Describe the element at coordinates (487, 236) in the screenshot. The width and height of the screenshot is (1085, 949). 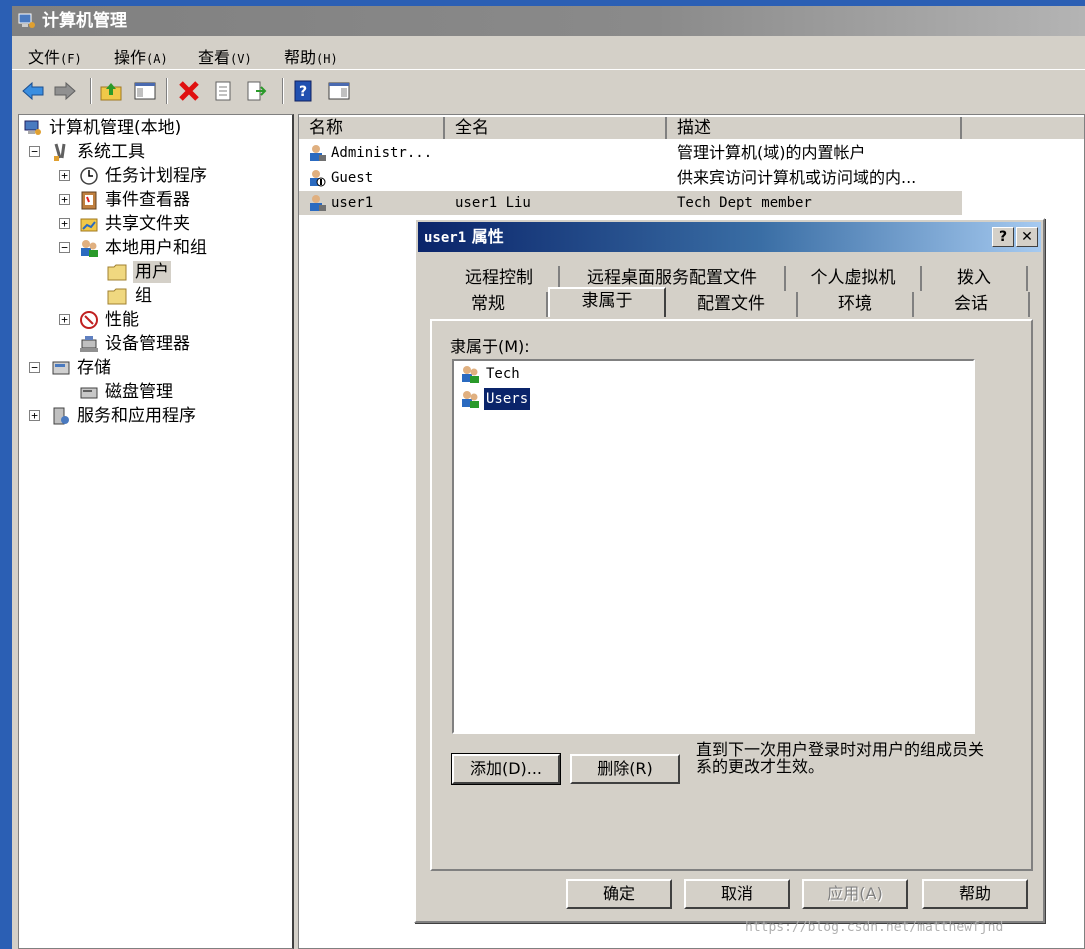
I see `dialog-title-suffix: 属性` at that location.